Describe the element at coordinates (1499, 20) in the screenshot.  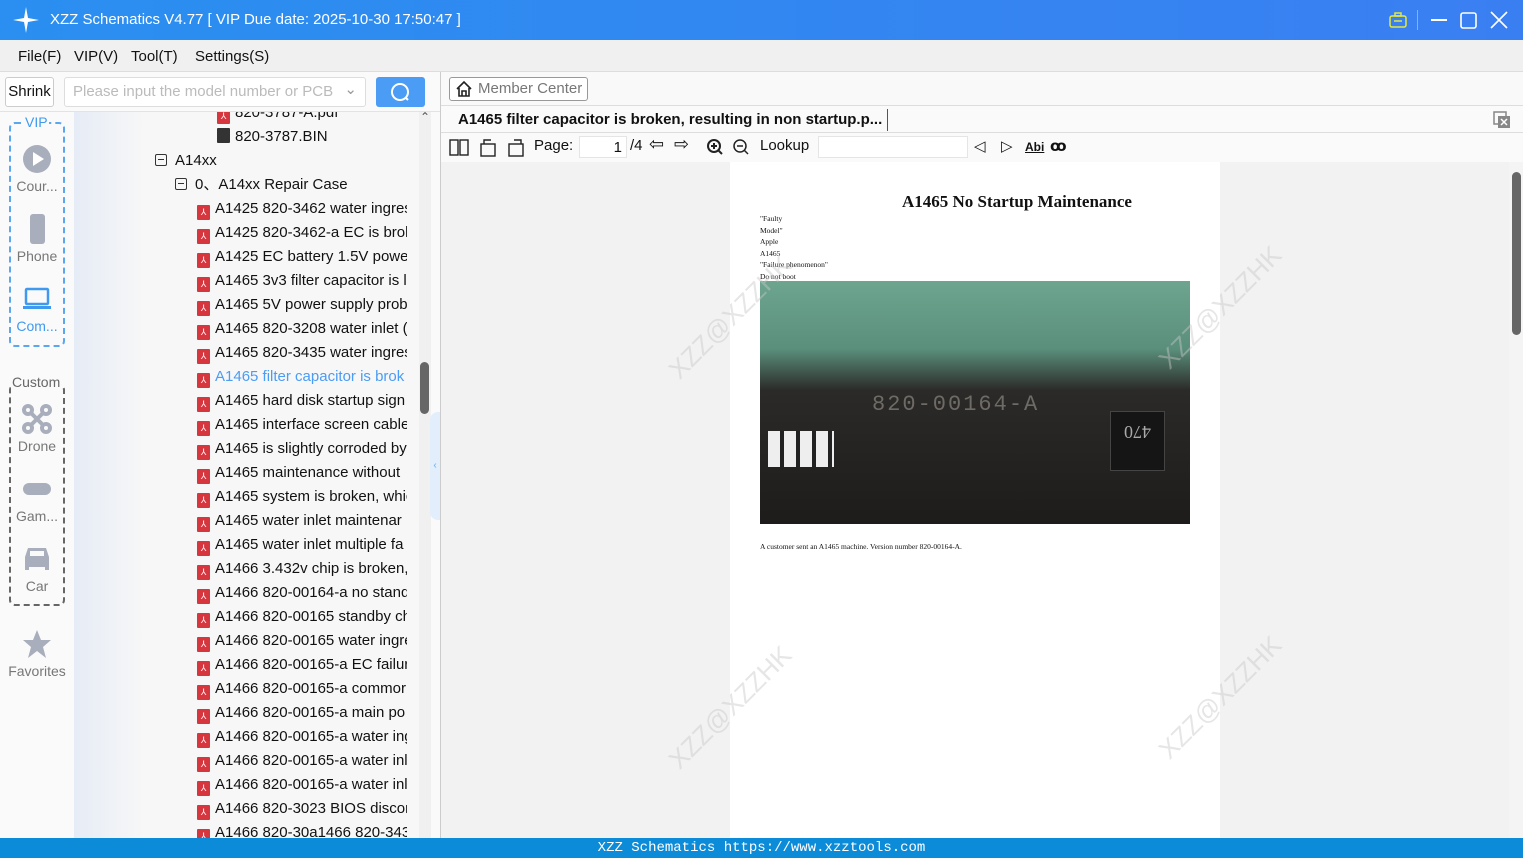
I see `close-button` at that location.